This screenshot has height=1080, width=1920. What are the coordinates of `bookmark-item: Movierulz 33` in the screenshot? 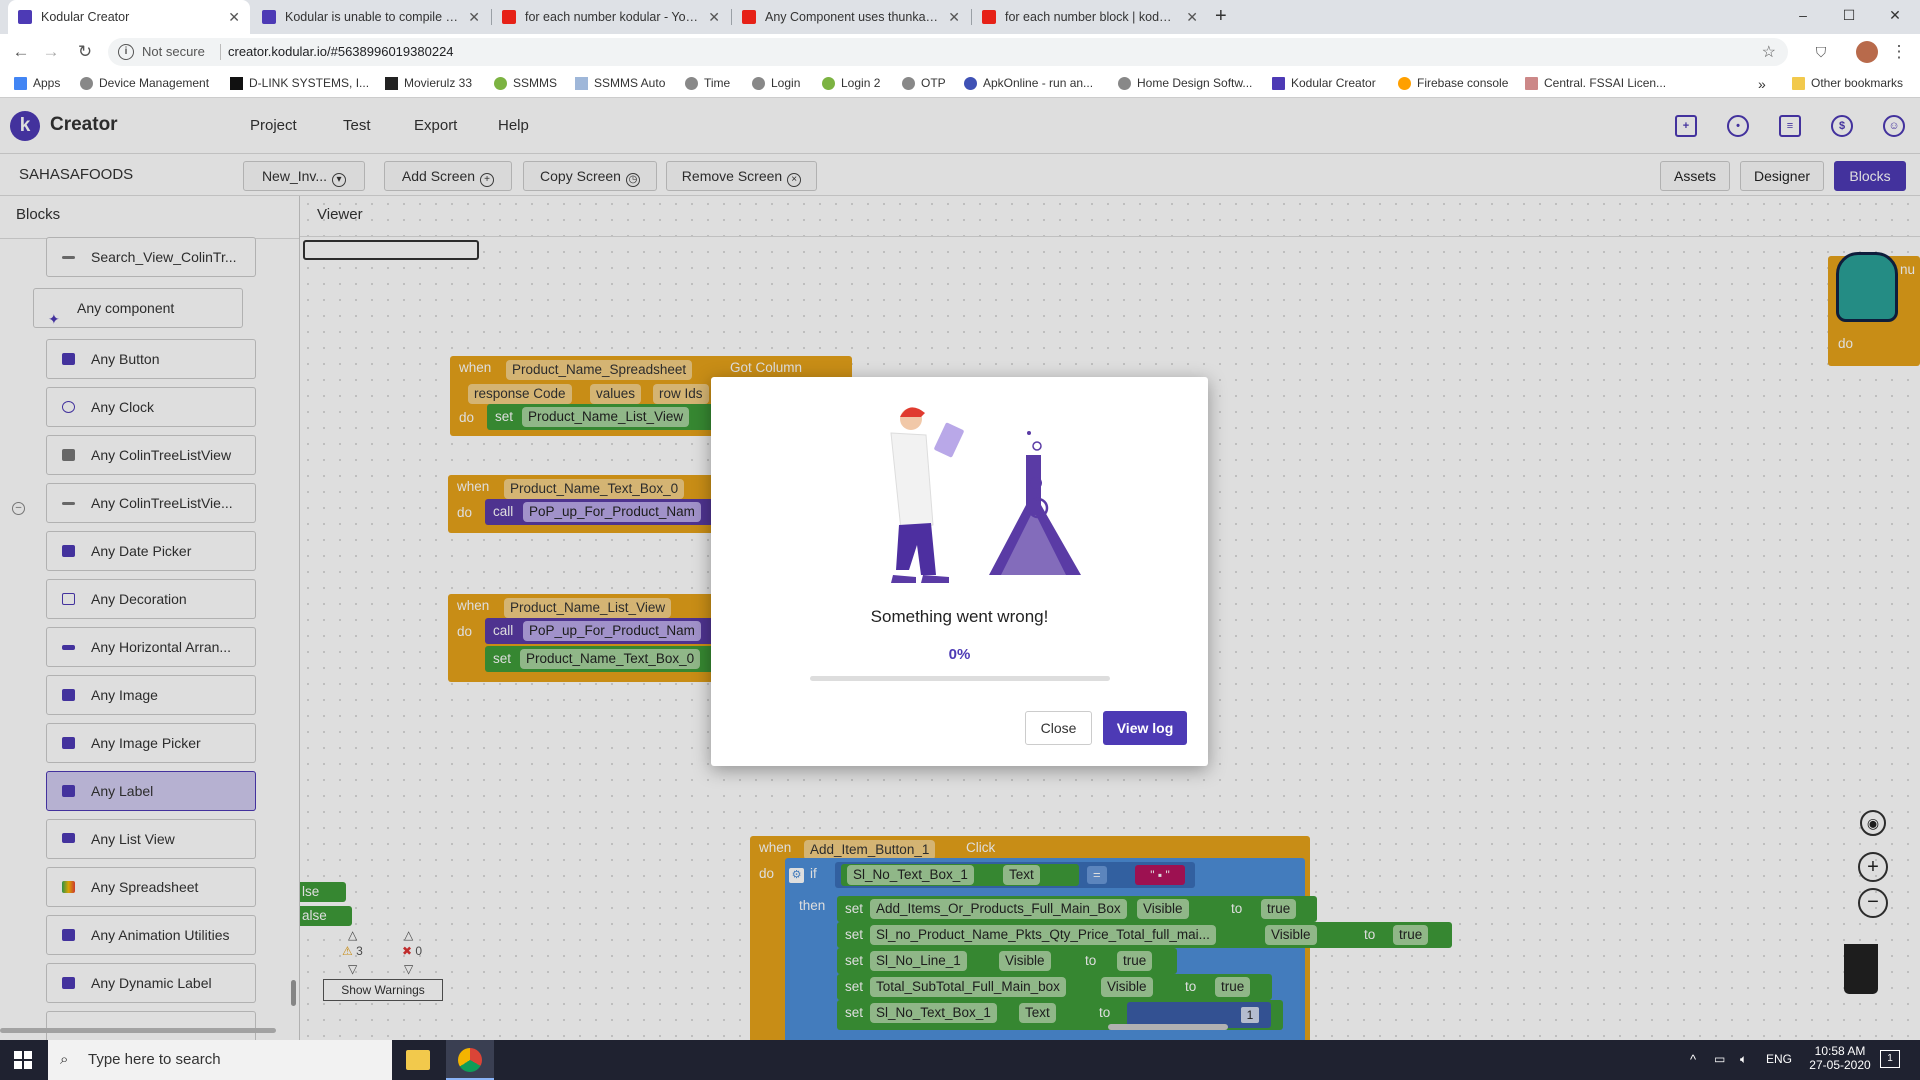 It's located at (428, 83).